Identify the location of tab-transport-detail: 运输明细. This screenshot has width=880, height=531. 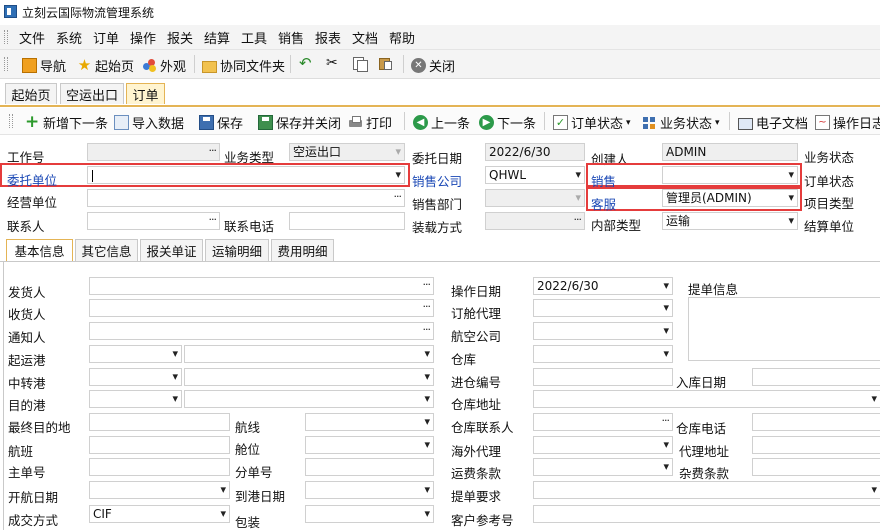
(237, 250).